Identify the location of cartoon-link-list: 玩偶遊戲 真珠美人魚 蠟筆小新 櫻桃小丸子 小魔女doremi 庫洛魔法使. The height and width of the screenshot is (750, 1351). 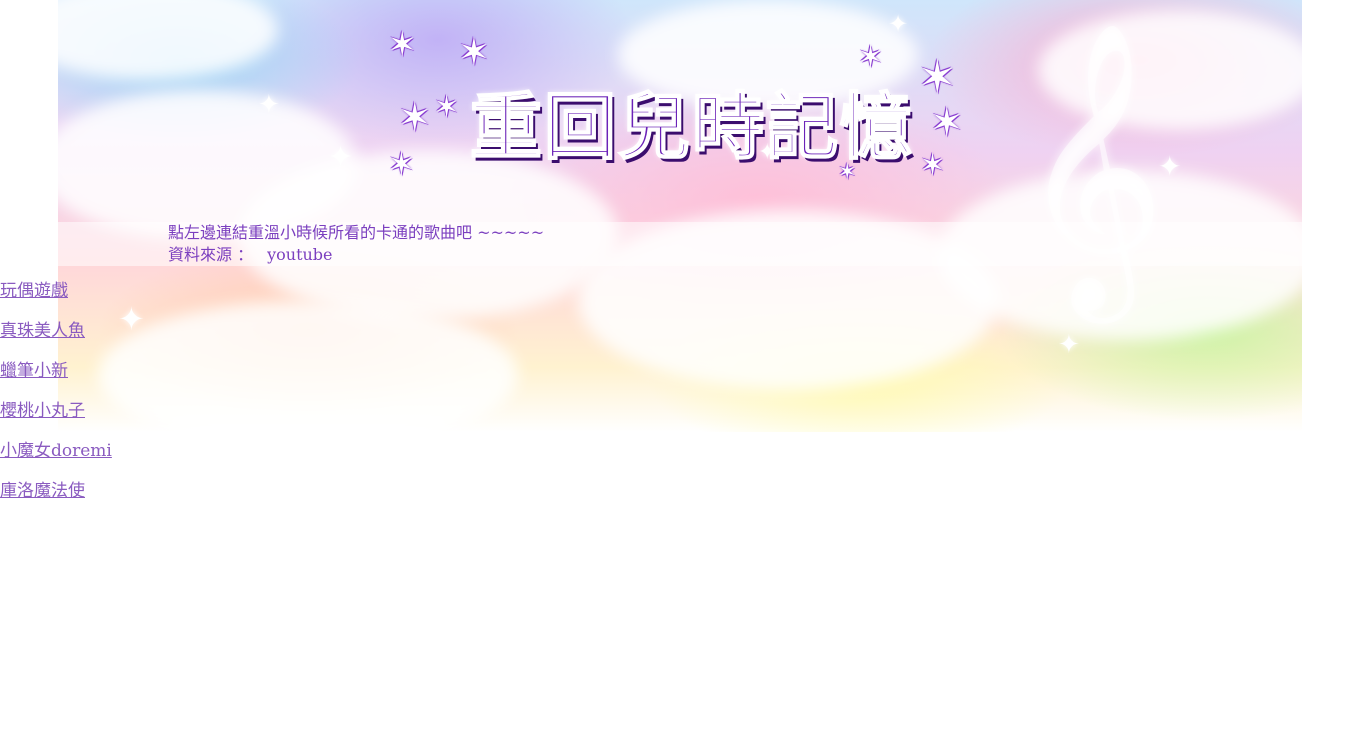
(56, 400).